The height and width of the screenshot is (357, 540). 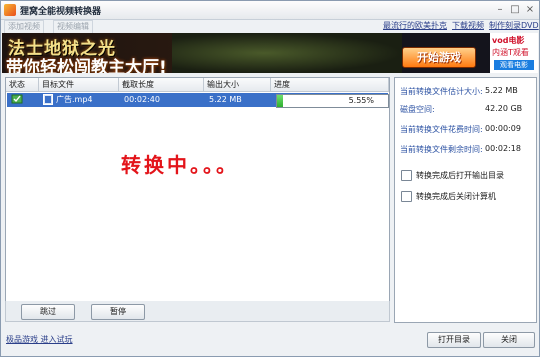 I want to click on app-logo-icon, so click(x=10, y=10).